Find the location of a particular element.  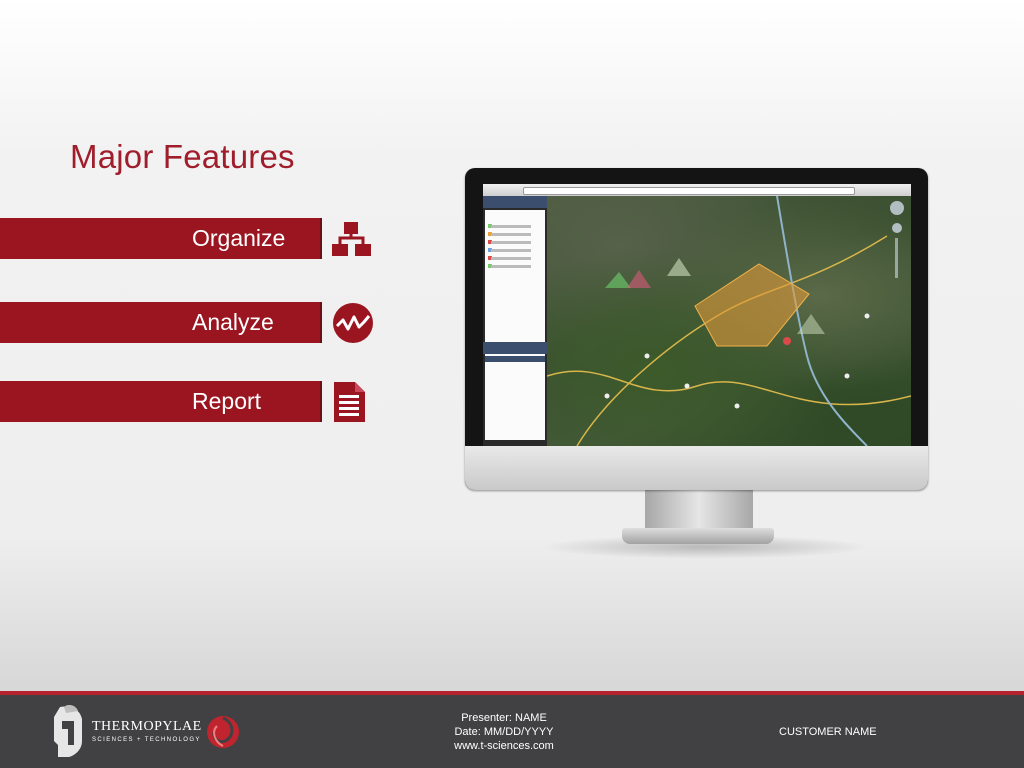

browser-address-bar is located at coordinates (689, 191).